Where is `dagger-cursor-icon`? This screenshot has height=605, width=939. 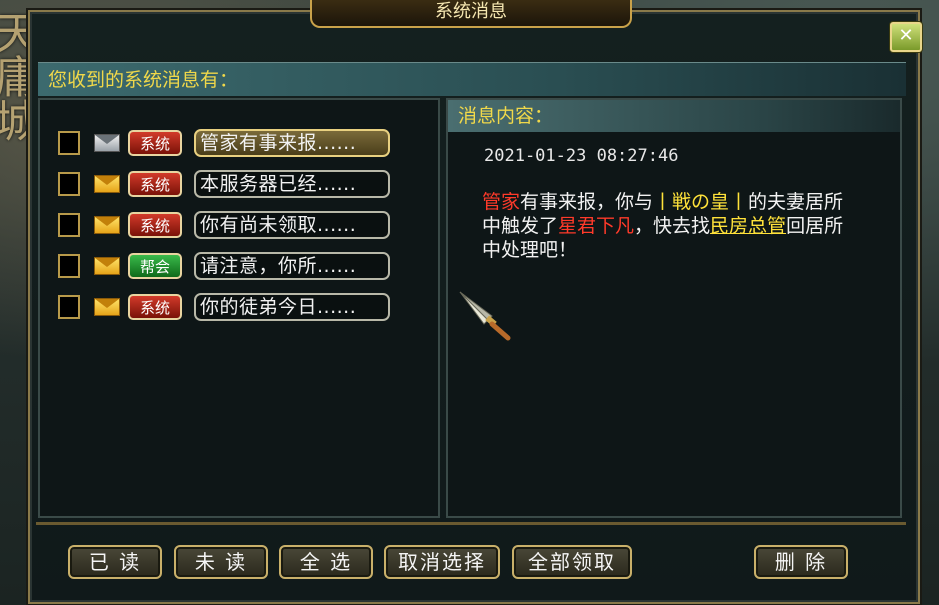
dagger-cursor-icon is located at coordinates (485, 316).